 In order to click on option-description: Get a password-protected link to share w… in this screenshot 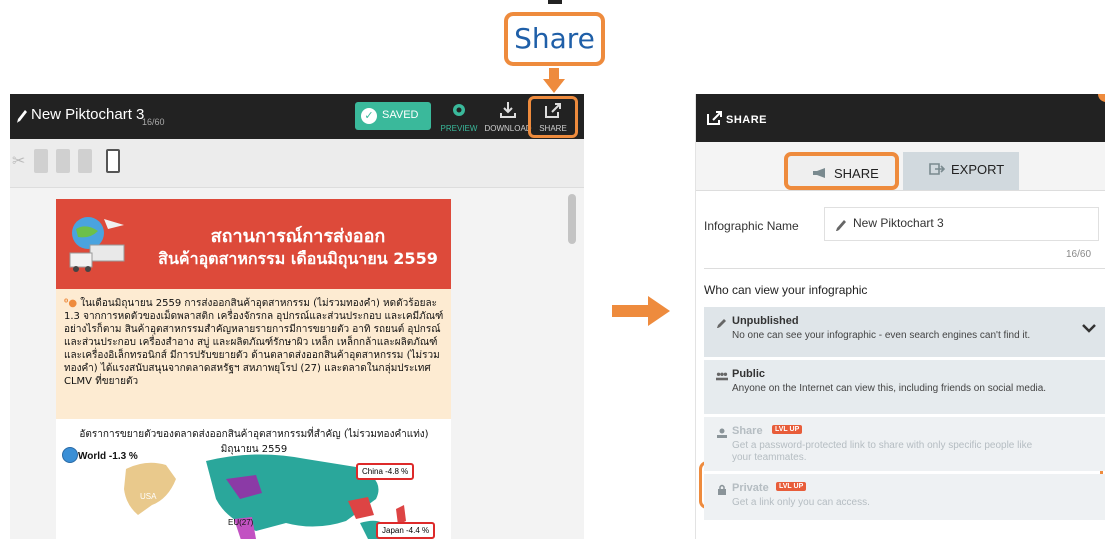, I will do `click(882, 451)`.